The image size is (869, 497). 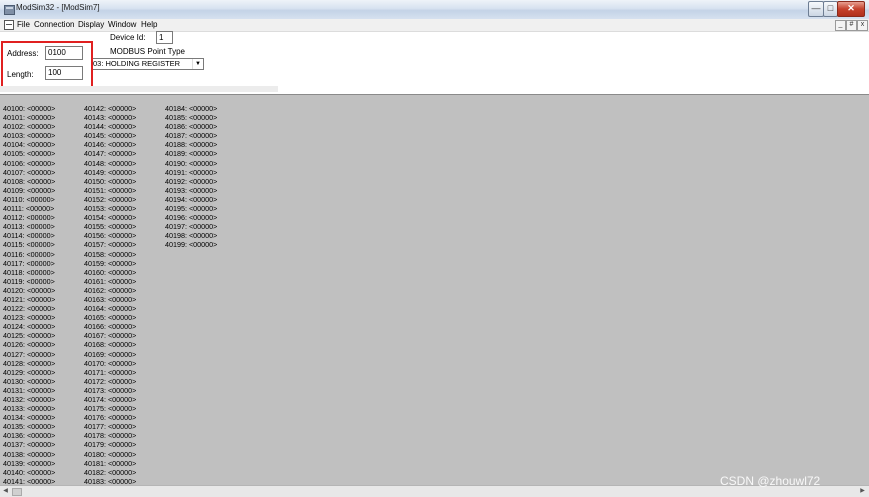 I want to click on register-item: 40155: <00000>, so click(x=110, y=226).